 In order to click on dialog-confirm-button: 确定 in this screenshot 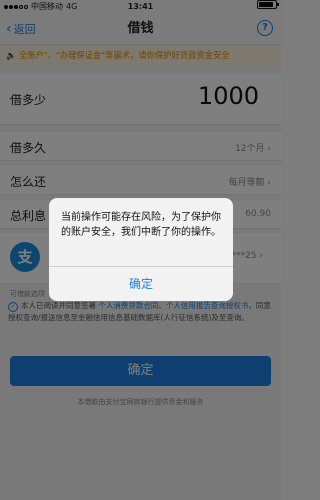, I will do `click(141, 284)`.